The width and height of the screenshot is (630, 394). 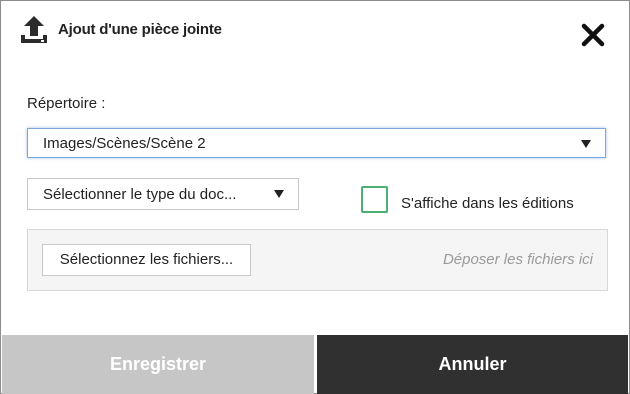 I want to click on show-in-editions-checkbox, so click(x=374, y=199).